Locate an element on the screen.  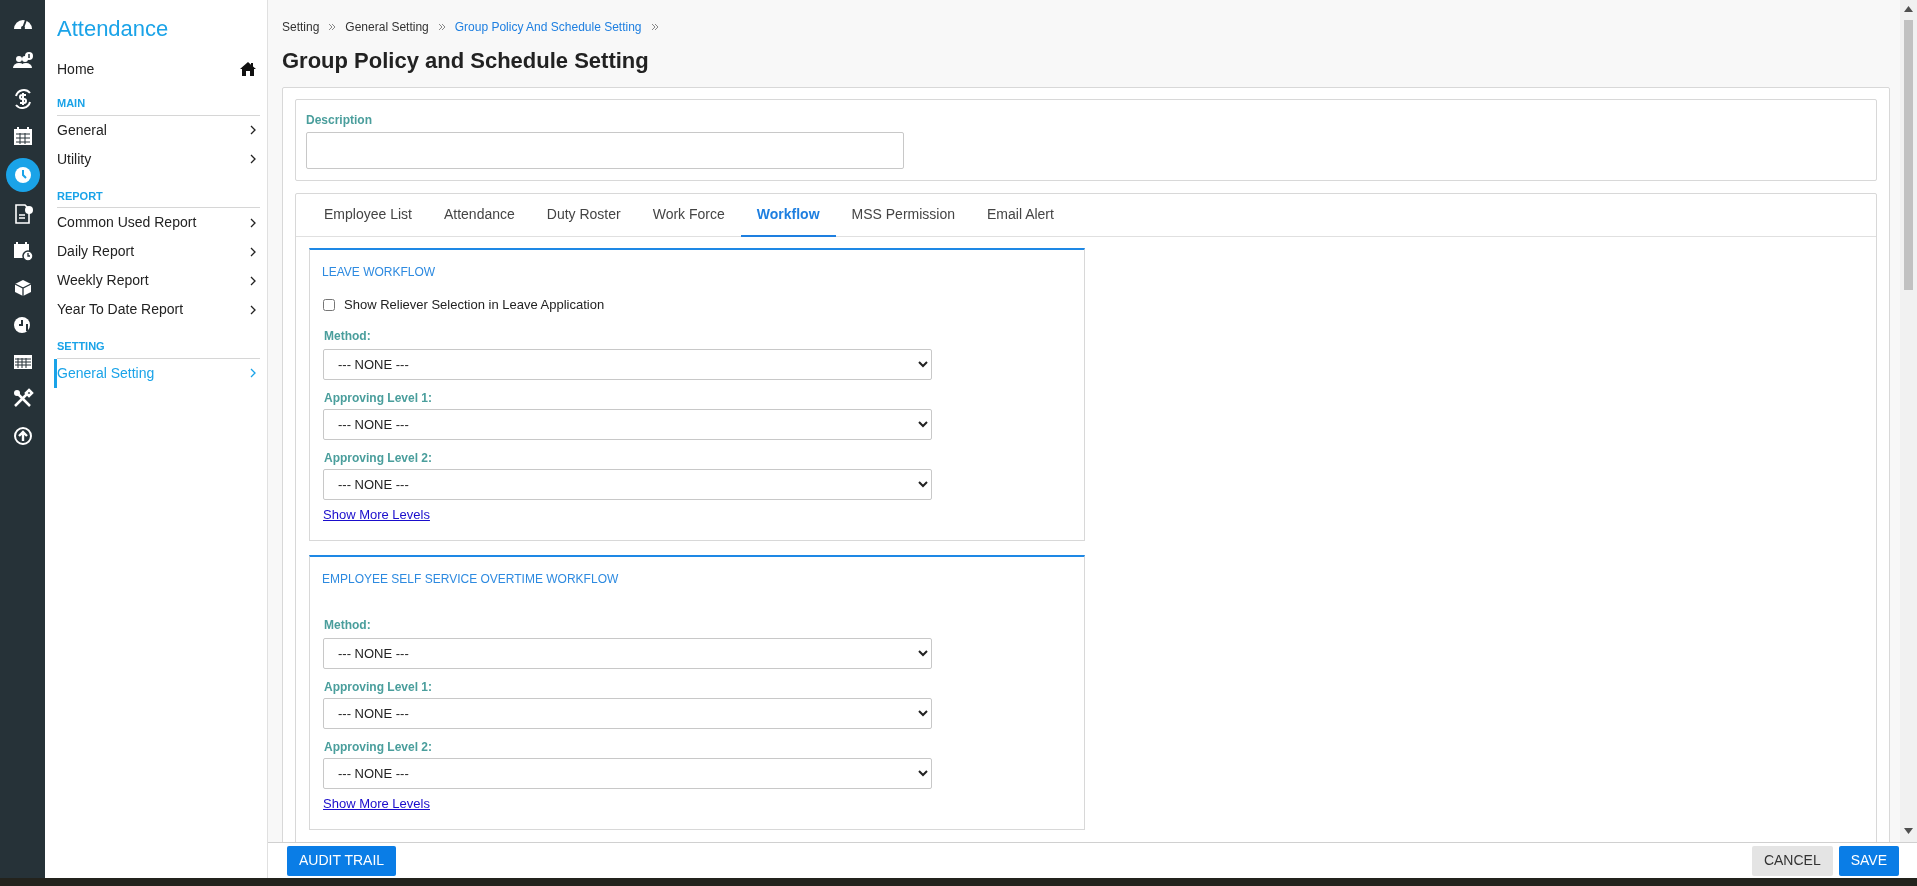
footer-button: AUDIT TRAIL is located at coordinates (342, 860).